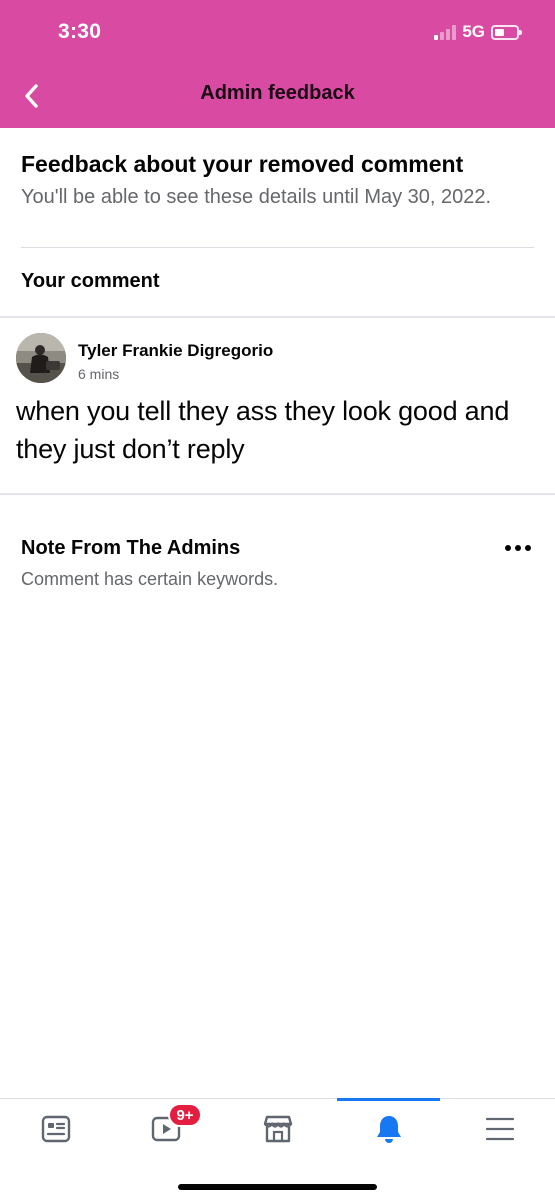 Image resolution: width=555 pixels, height=1200 pixels. What do you see at coordinates (150, 579) in the screenshot?
I see `note-text: Comment has certain keywords.` at bounding box center [150, 579].